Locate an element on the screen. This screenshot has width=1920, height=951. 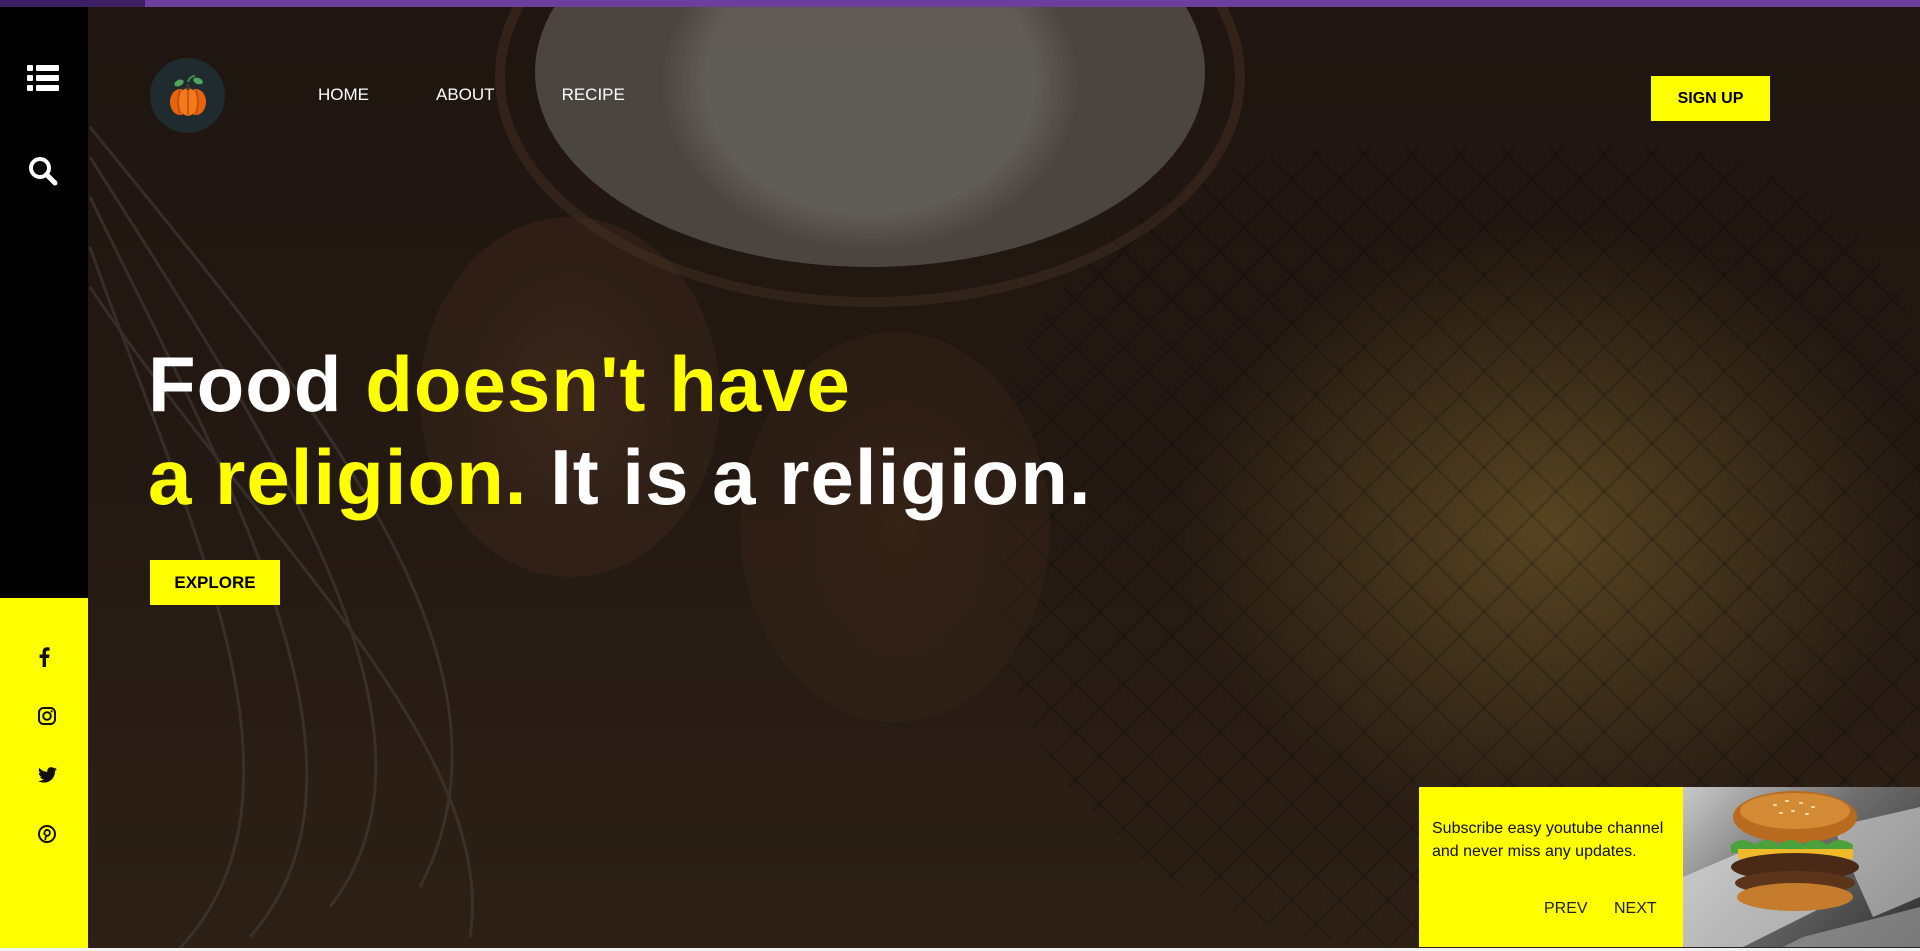
explore-button: EXPLORE is located at coordinates (215, 582).